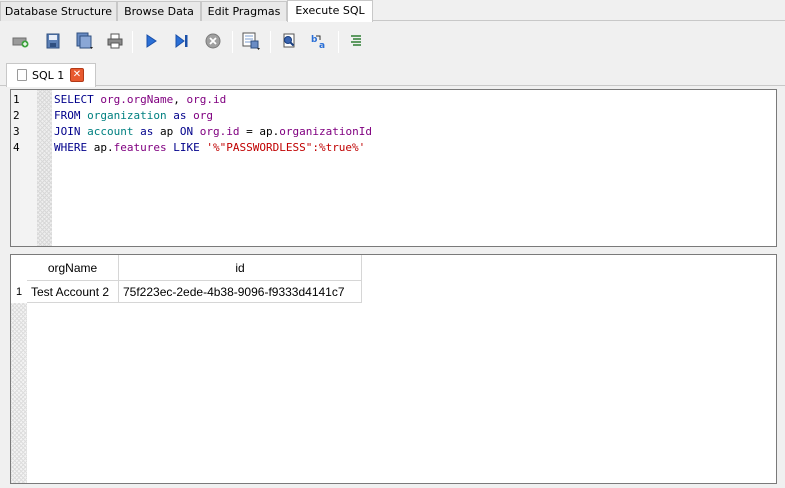  I want to click on execute-all-icon, so click(151, 41).